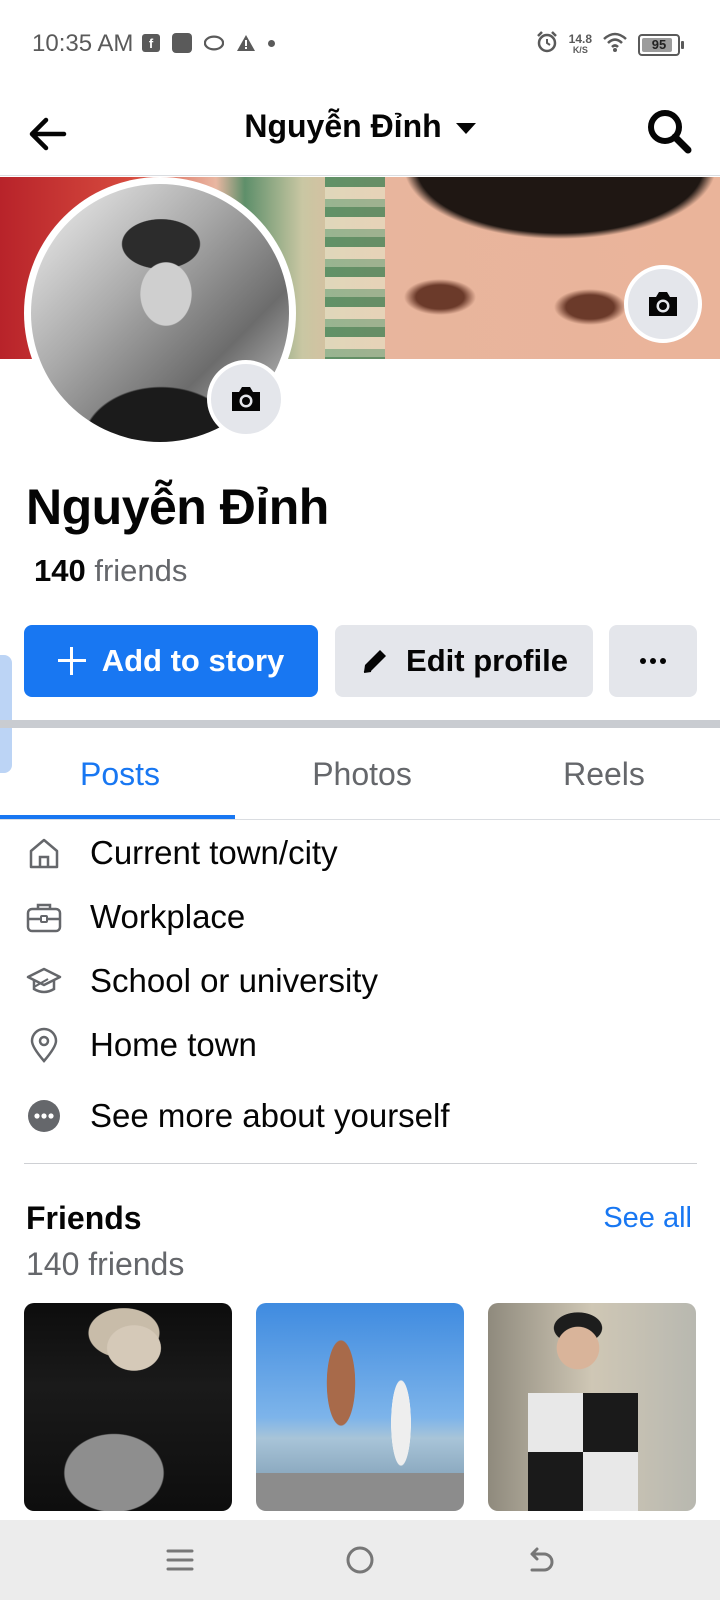  Describe the element at coordinates (120, 774) in the screenshot. I see `tab-posts: Posts` at that location.